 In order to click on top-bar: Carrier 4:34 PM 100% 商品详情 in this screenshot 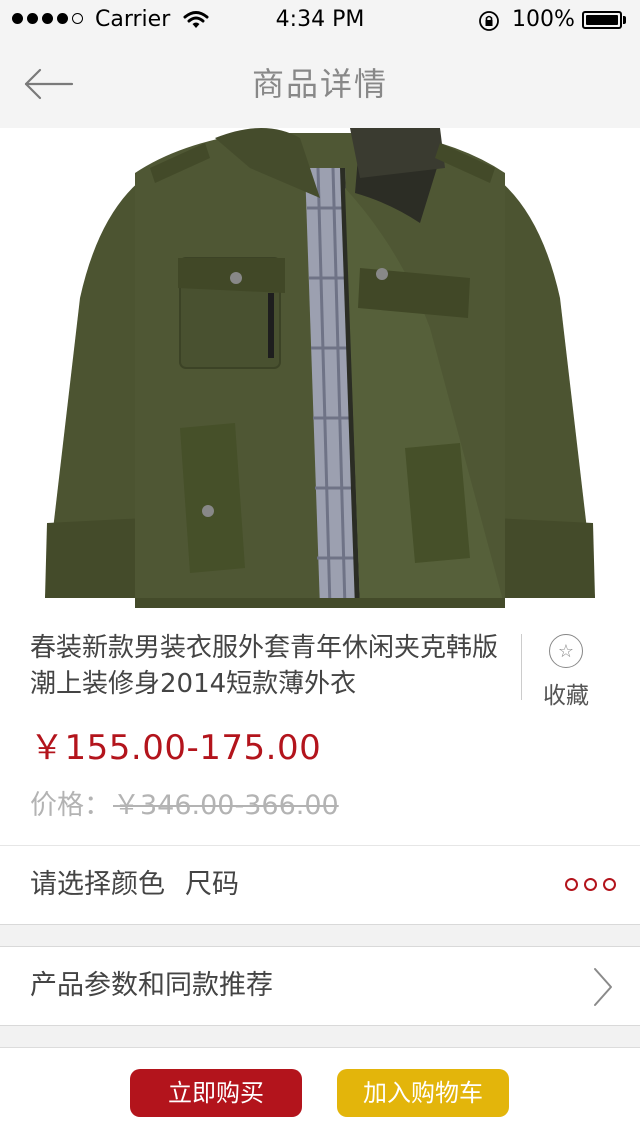, I will do `click(320, 64)`.